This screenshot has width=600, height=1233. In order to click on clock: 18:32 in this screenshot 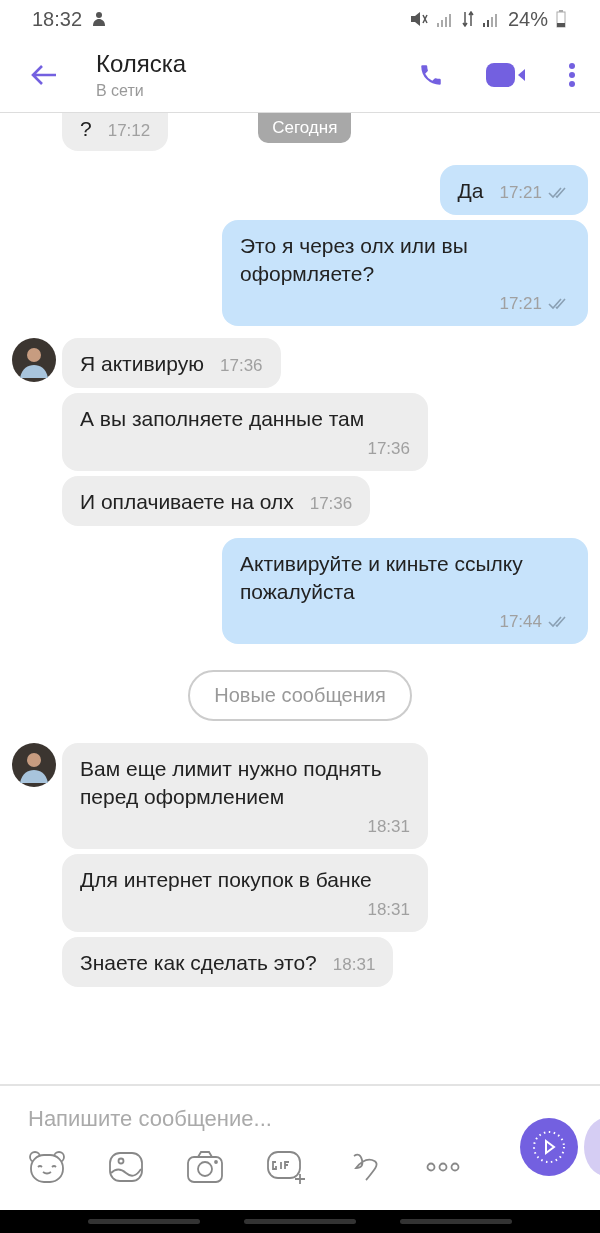, I will do `click(57, 19)`.